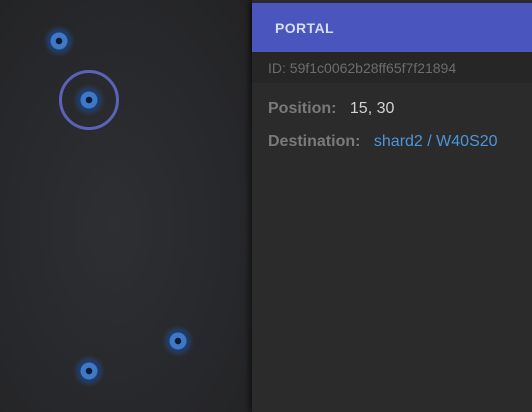 The image size is (532, 412). What do you see at coordinates (89, 100) in the screenshot?
I see `selection-ring` at bounding box center [89, 100].